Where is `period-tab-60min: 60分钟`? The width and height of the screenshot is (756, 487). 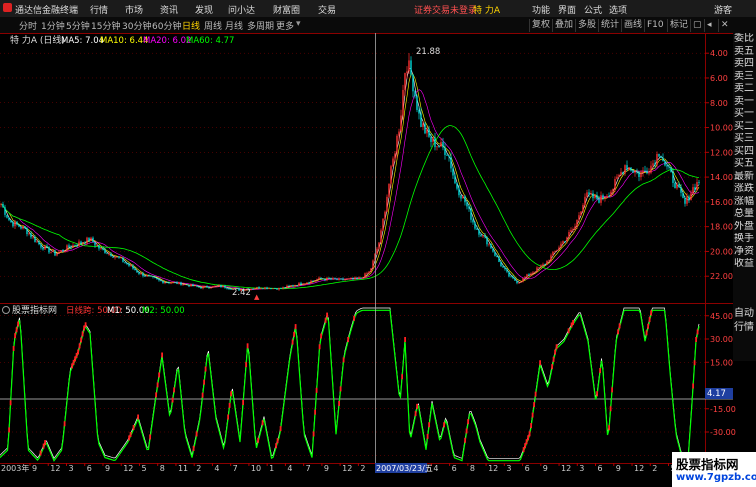
period-tab-60min: 60分钟 is located at coordinates (166, 25).